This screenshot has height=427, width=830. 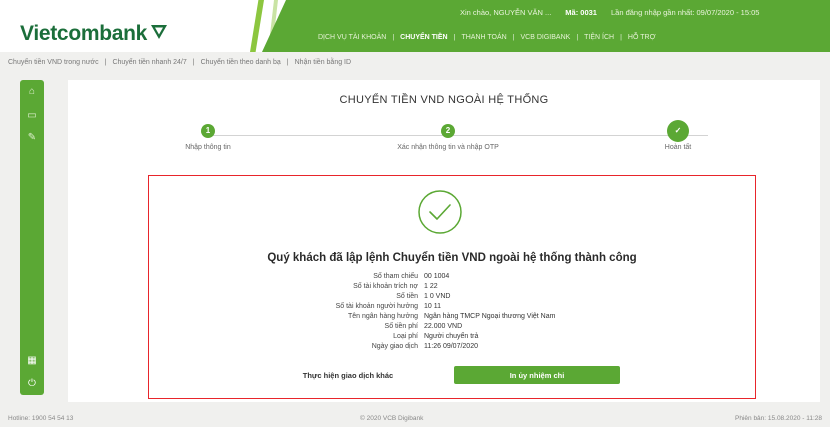 I want to click on detail-value: 22.000 VND, so click(x=443, y=326).